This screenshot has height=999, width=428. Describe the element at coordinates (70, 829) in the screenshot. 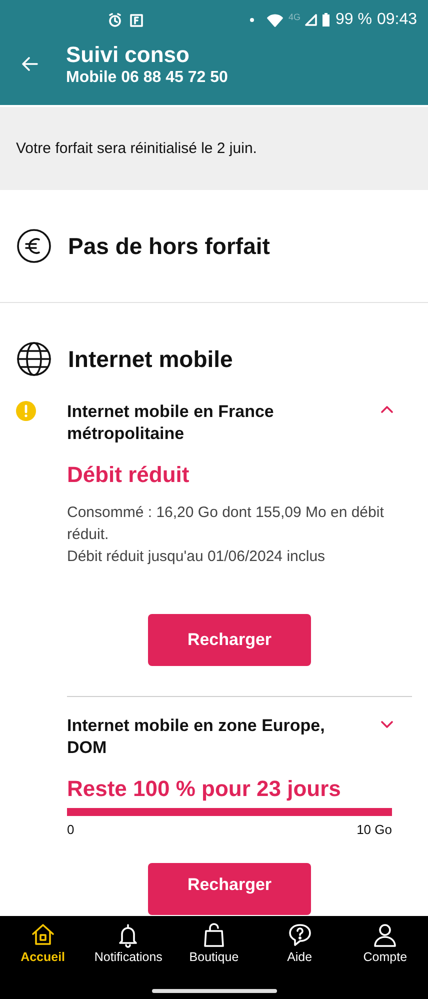

I see `scale-min: 0` at that location.